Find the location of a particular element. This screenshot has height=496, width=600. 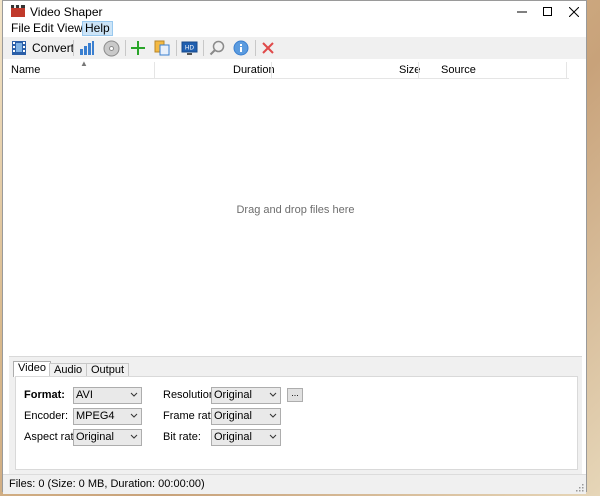

bit-rate-select: Original is located at coordinates (246, 437).